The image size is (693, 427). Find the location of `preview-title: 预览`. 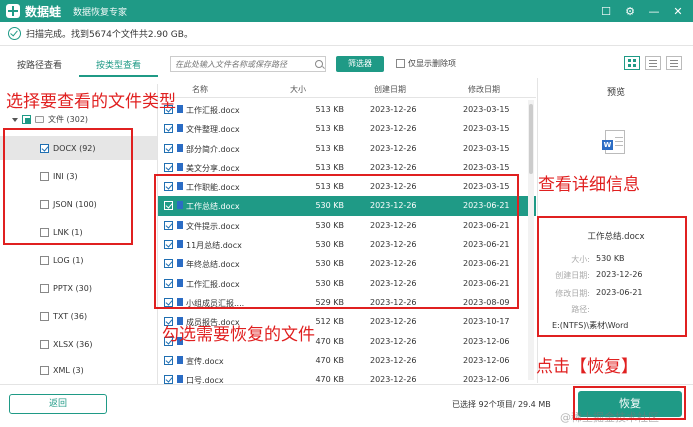

preview-title: 预览 is located at coordinates (615, 93).